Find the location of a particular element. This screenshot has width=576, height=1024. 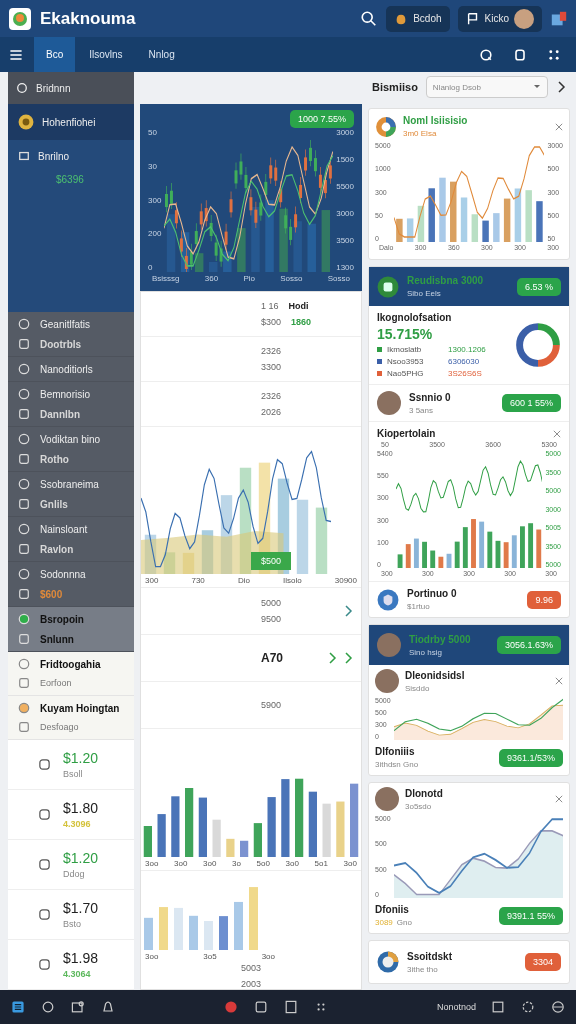

footer-title: Dfoniis is located at coordinates (392, 909).